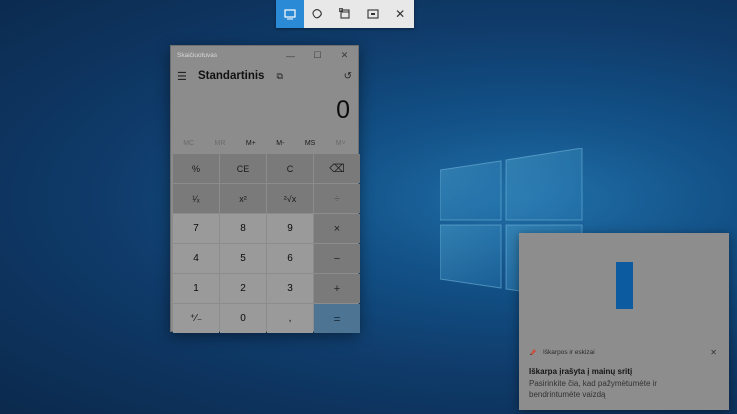 This screenshot has width=737, height=414. Describe the element at coordinates (343, 109) in the screenshot. I see `calculator-display: 0` at that location.